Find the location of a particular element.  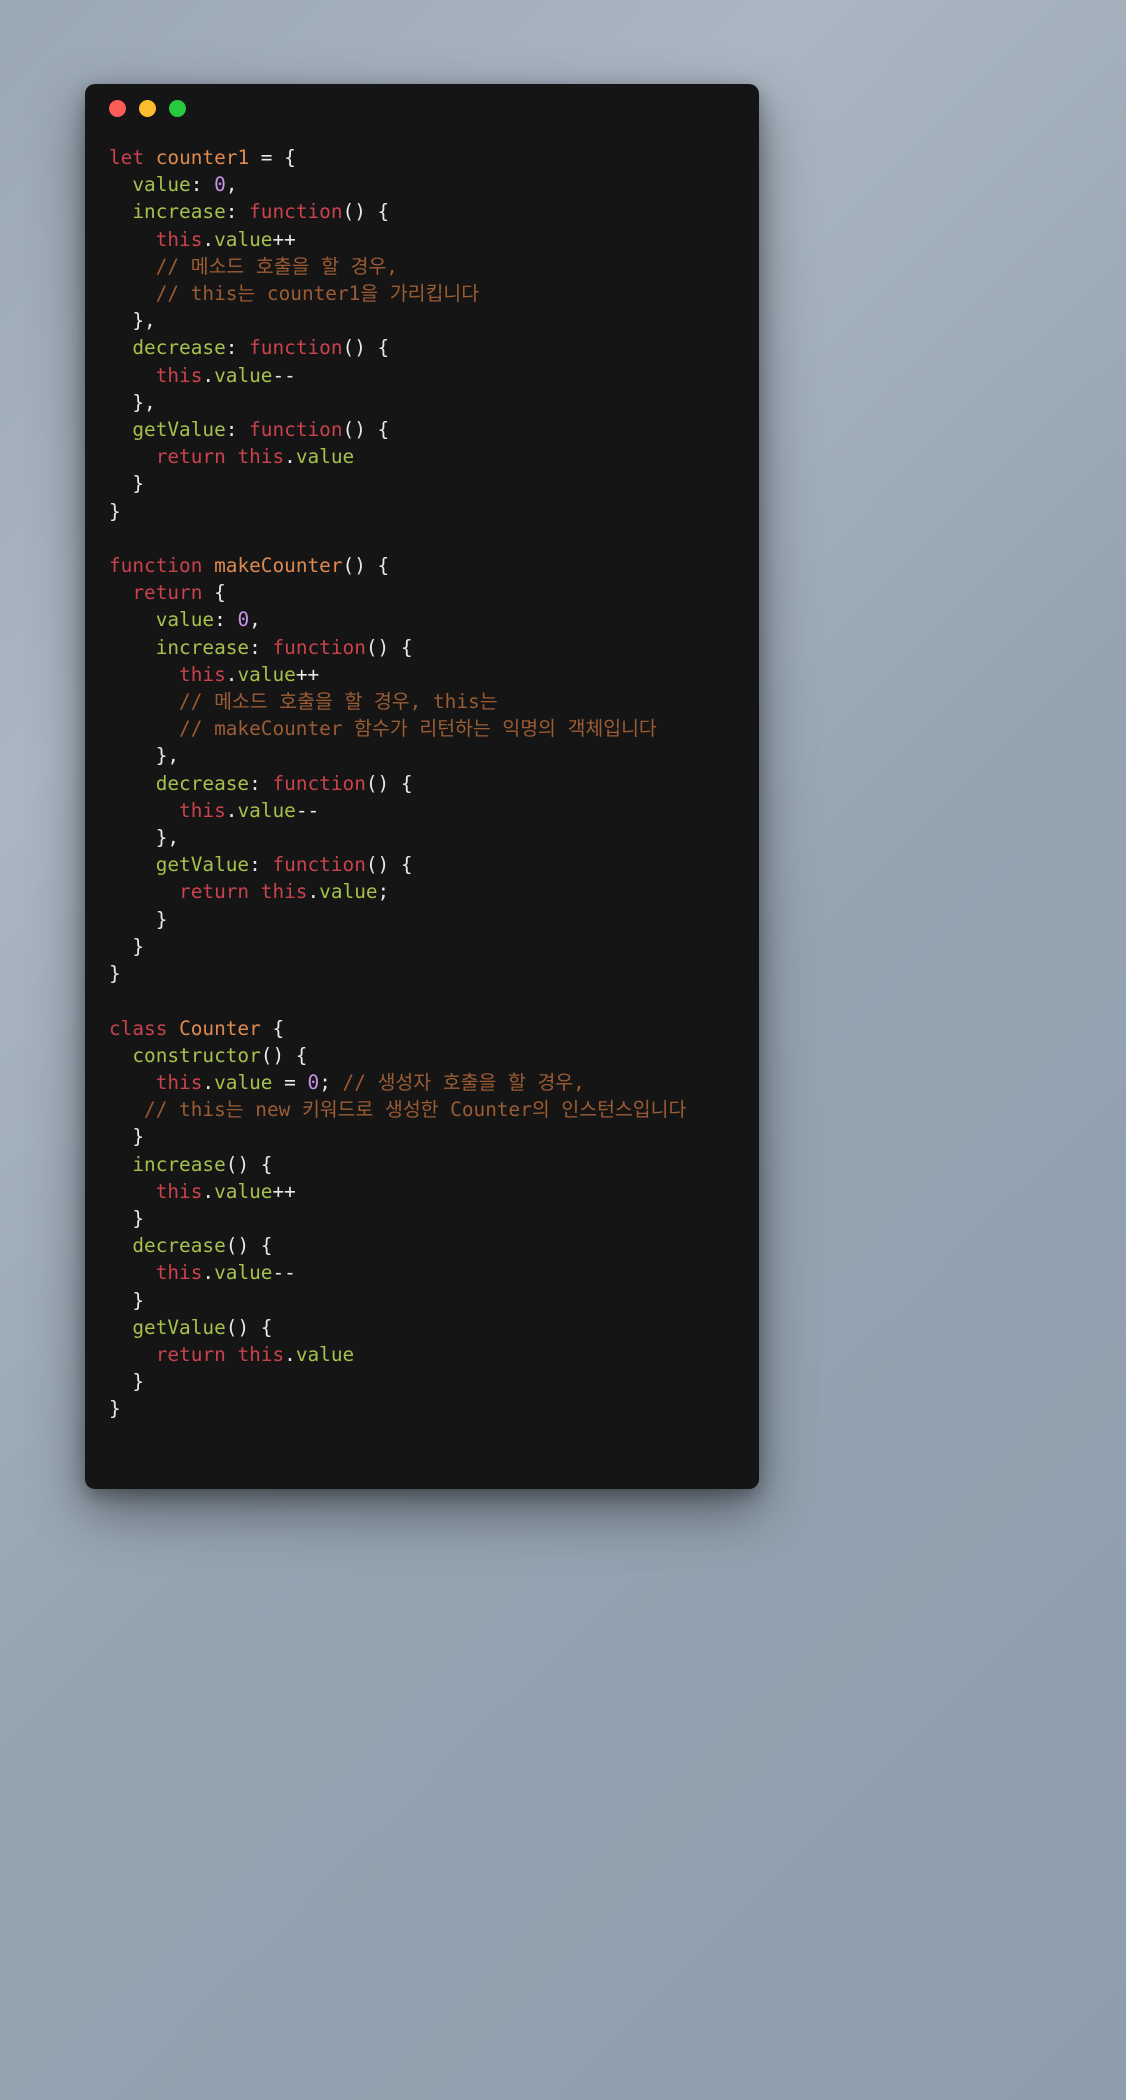

code-line: decrease() { is located at coordinates (434, 1245).